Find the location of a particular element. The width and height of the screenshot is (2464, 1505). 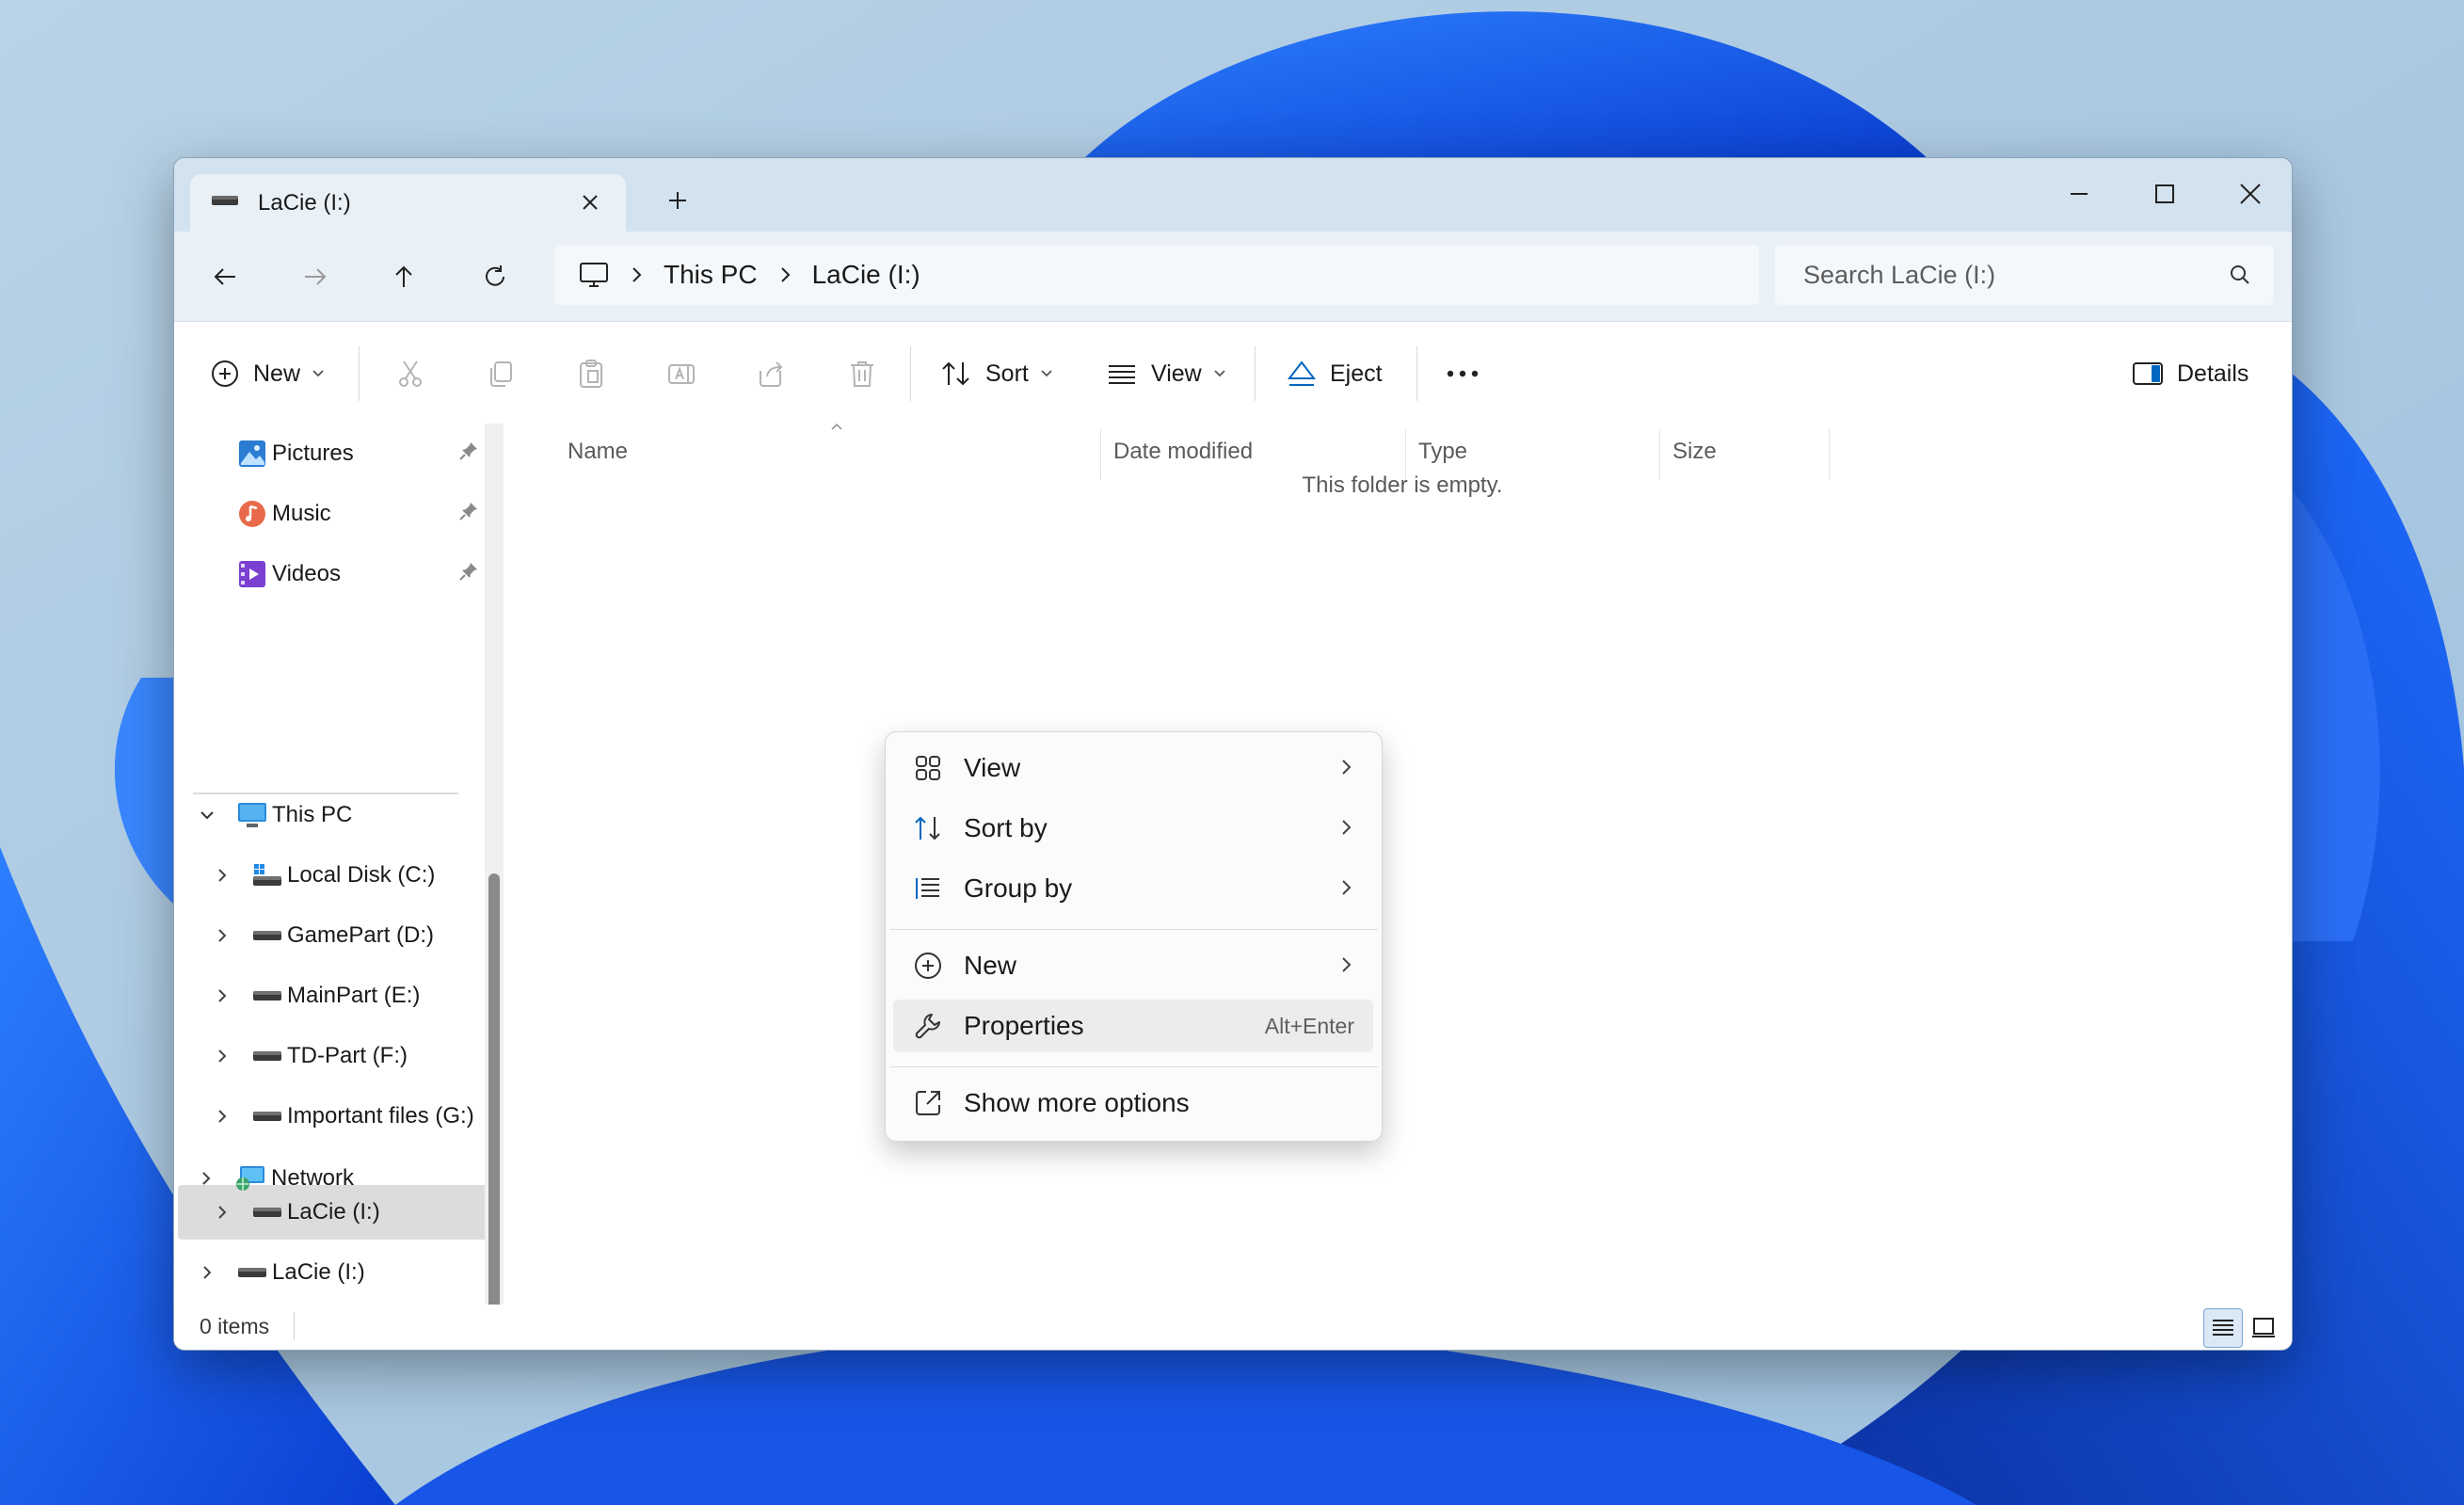

search-input is located at coordinates (2010, 275).